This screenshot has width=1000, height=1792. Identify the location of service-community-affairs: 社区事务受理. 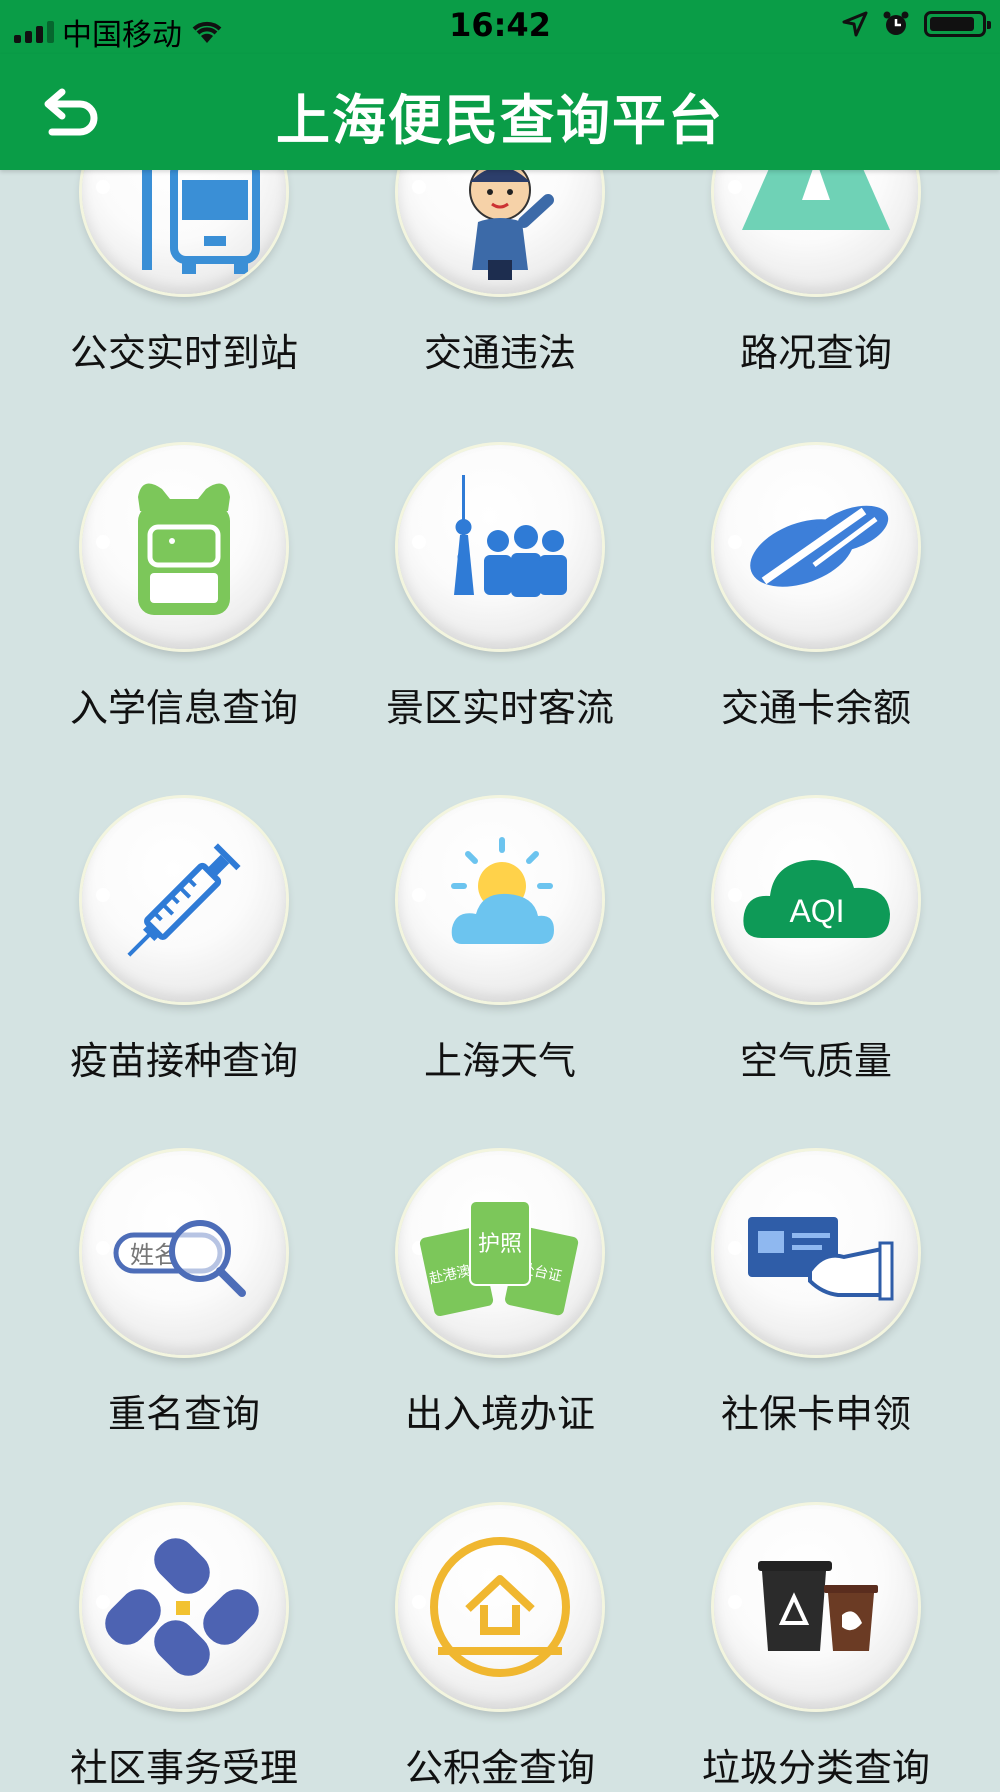
(184, 1647).